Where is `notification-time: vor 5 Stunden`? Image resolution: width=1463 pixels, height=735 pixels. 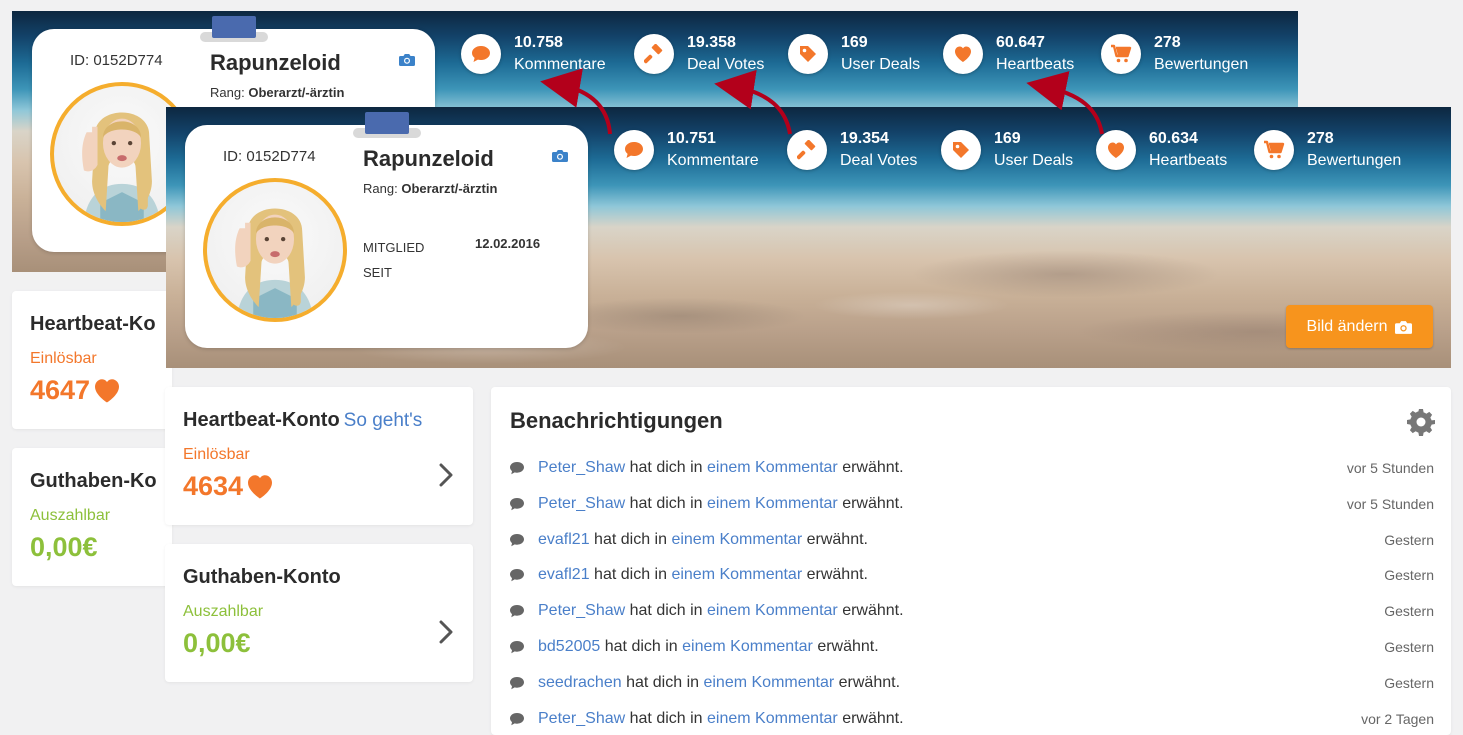 notification-time: vor 5 Stunden is located at coordinates (1390, 503).